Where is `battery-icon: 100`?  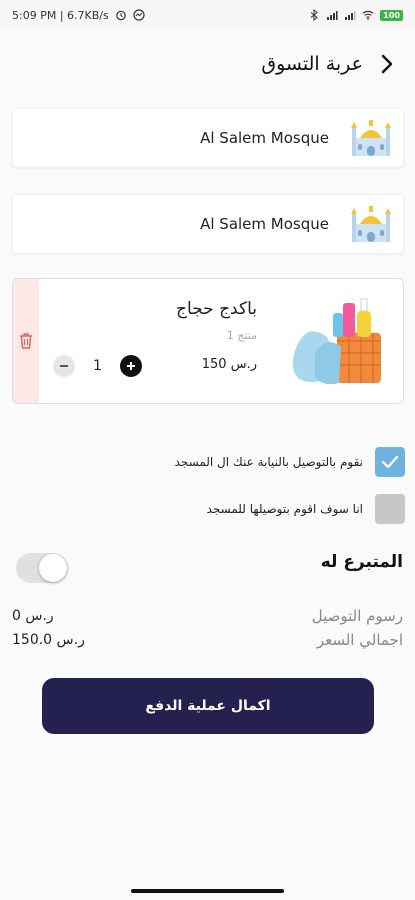
battery-icon: 100 is located at coordinates (391, 15).